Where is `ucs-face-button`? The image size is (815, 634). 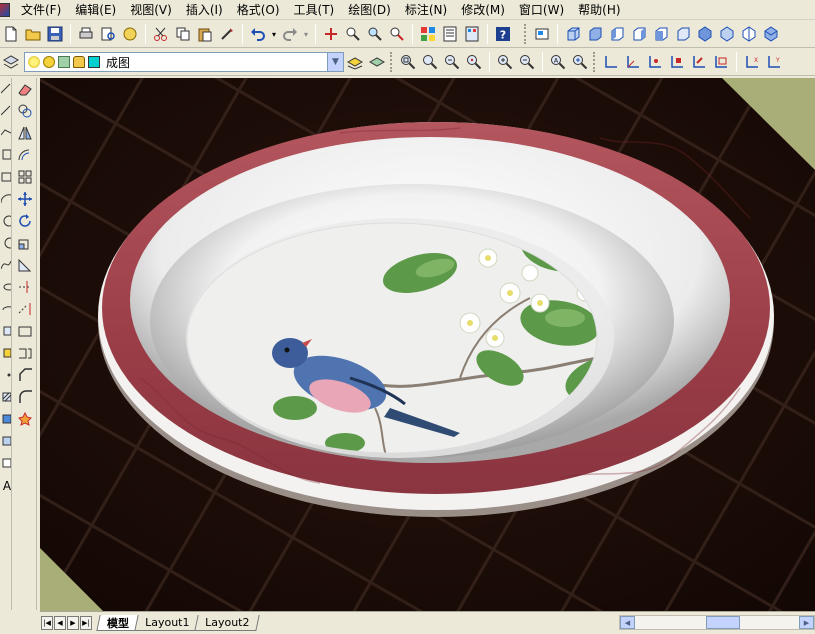 ucs-face-button is located at coordinates (677, 62).